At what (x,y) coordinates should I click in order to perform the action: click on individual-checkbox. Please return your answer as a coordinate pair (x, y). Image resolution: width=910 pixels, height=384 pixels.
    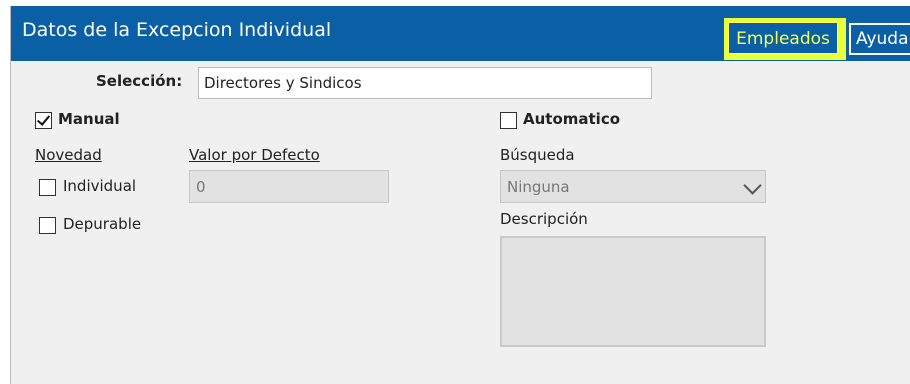
    Looking at the image, I should click on (47, 187).